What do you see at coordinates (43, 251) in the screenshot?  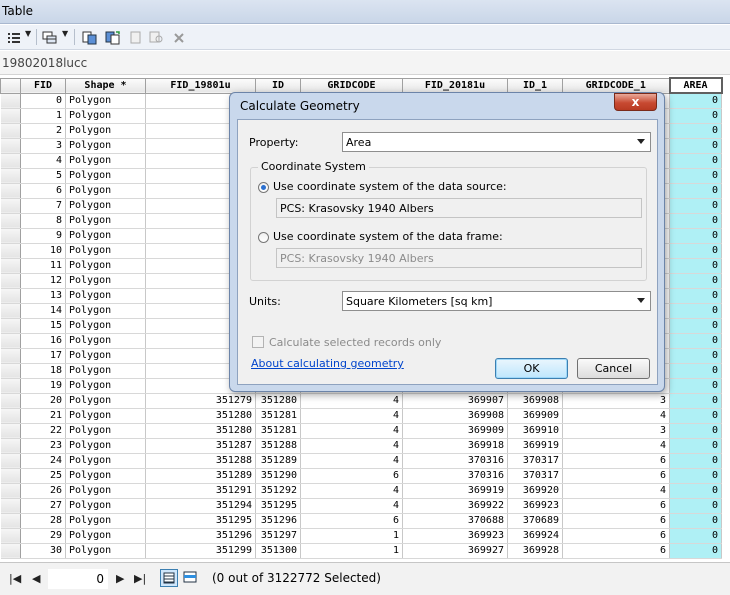 I see `cell-fid: 10` at bounding box center [43, 251].